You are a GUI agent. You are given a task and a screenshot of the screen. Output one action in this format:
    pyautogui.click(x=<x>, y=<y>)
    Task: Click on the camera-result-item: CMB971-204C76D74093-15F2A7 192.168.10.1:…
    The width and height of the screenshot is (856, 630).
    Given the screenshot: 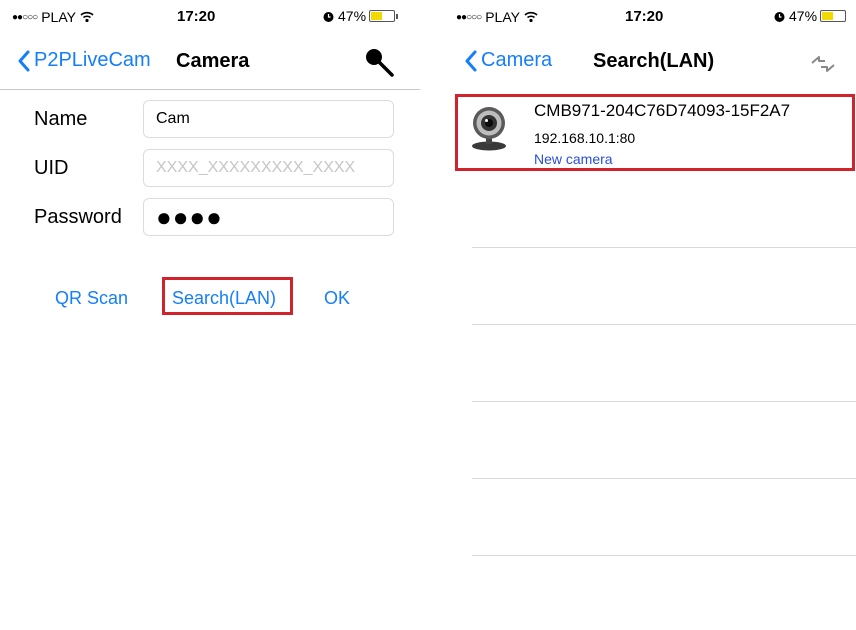 What is the action you would take?
    pyautogui.click(x=655, y=132)
    